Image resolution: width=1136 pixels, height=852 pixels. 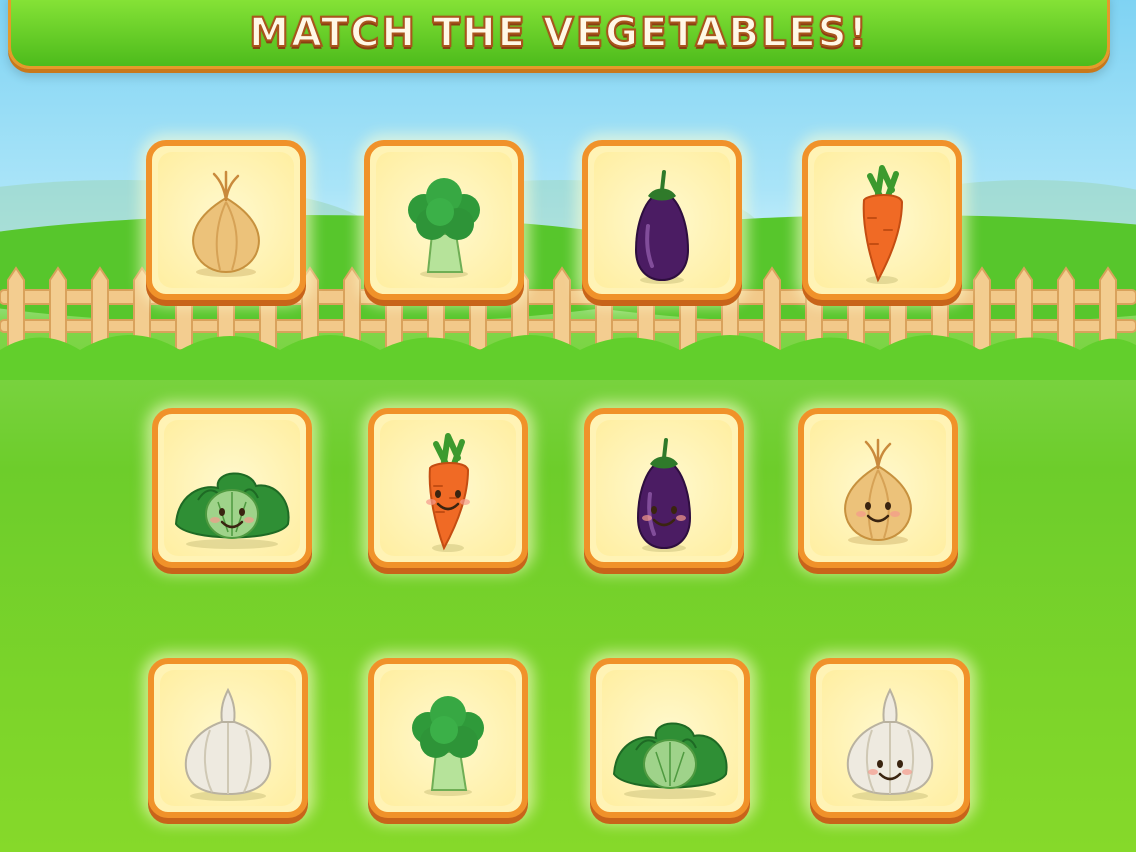 I want to click on title-banner: MATCH THE VEGETABLES!, so click(x=559, y=34).